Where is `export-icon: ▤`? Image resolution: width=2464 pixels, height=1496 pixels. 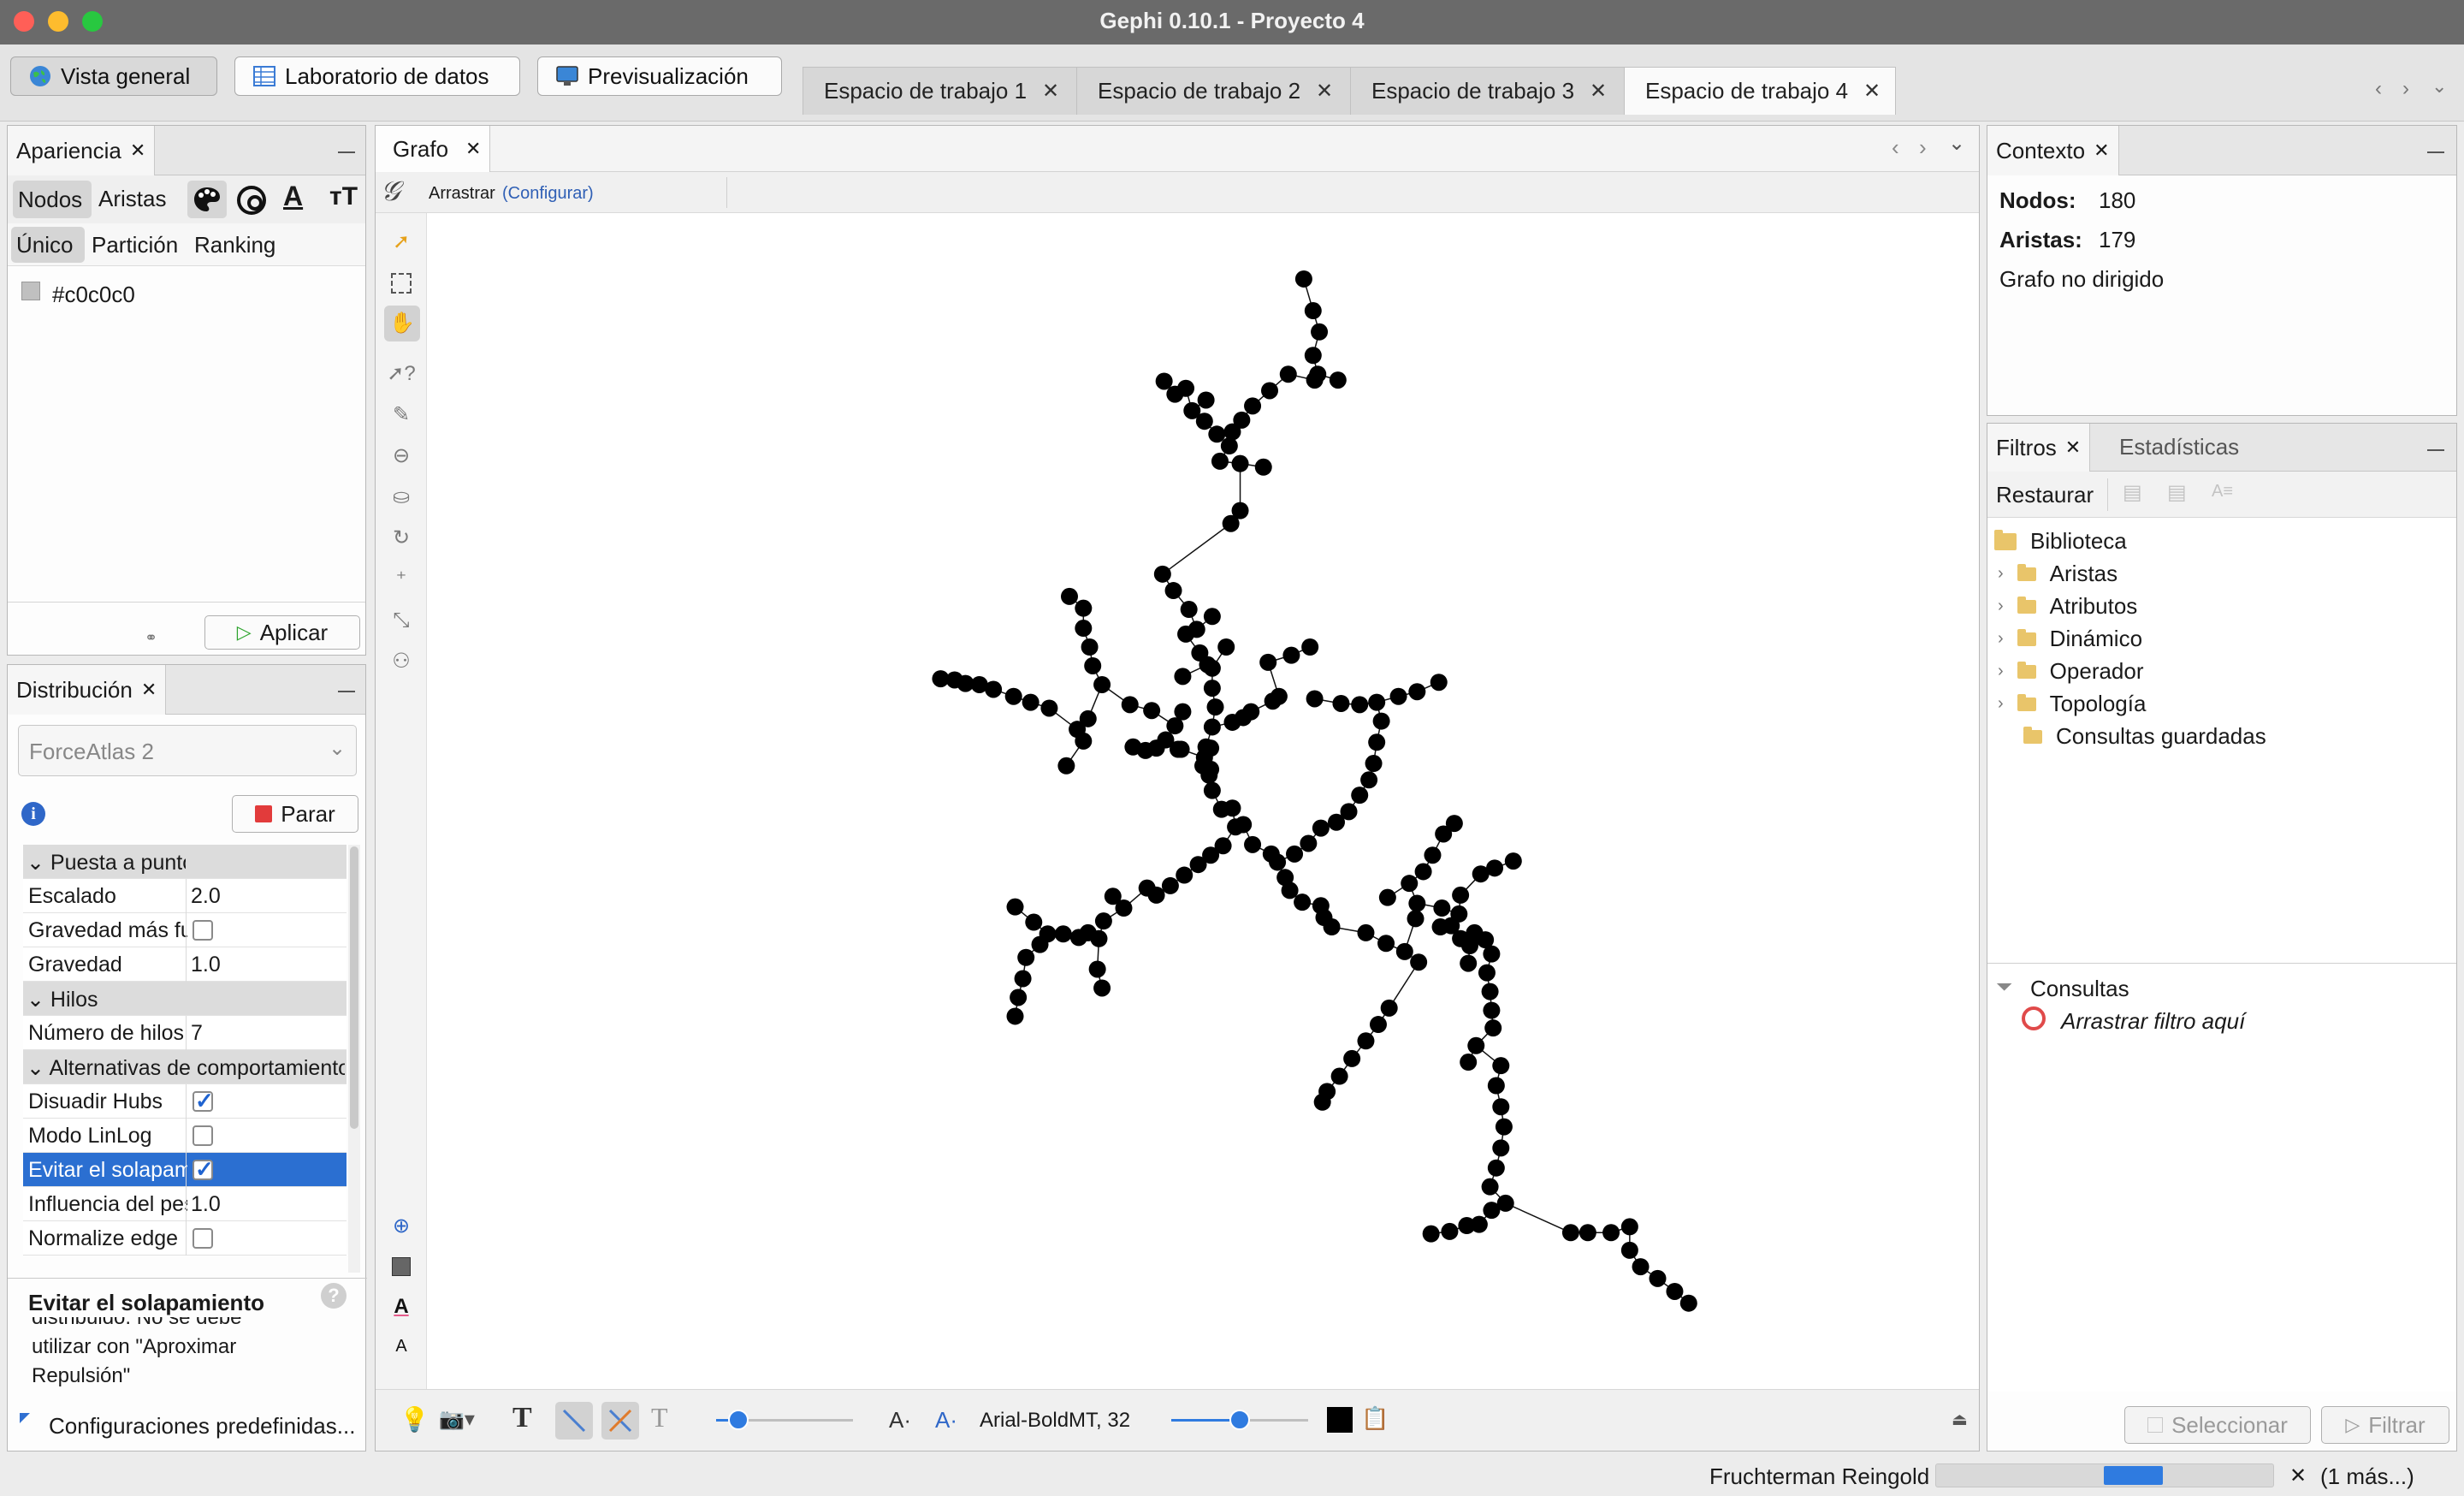 export-icon: ▤ is located at coordinates (2132, 493).